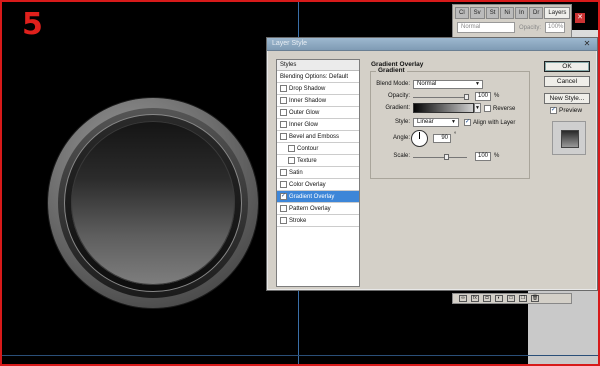  Describe the element at coordinates (314, 76) in the screenshot. I see `style-item-label: Blending Options: Default` at that location.